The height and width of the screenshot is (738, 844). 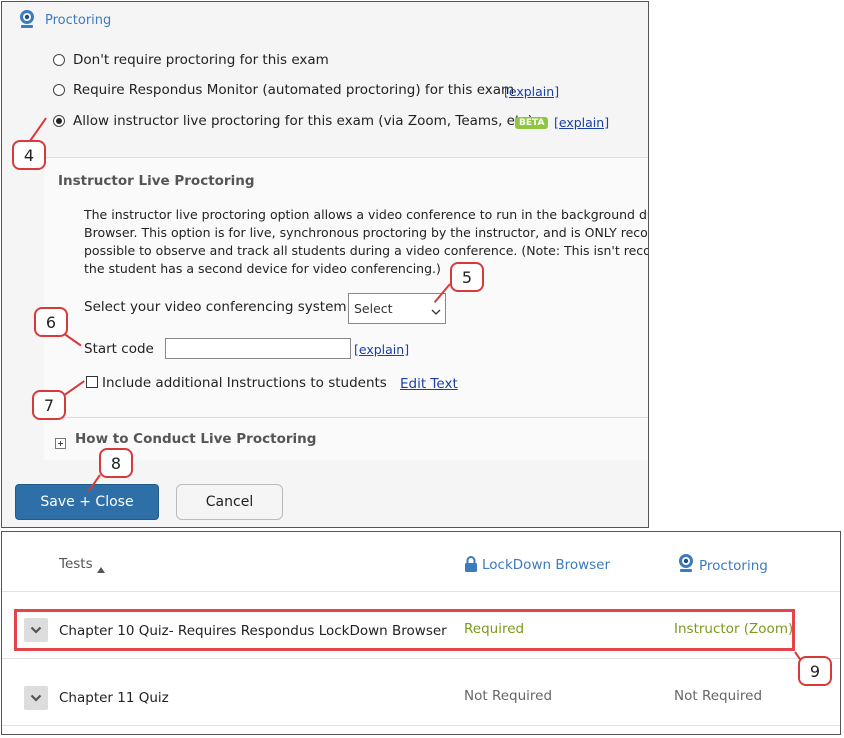 What do you see at coordinates (229, 502) in the screenshot?
I see `cancel-button: Cancel` at bounding box center [229, 502].